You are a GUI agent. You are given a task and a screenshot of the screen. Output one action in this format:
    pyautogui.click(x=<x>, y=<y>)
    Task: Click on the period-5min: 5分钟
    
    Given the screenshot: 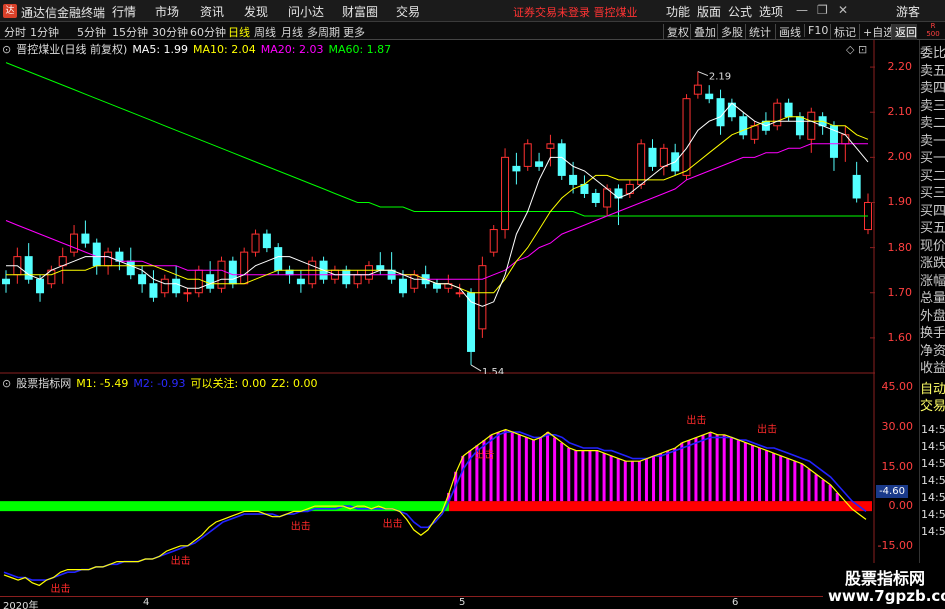 What is the action you would take?
    pyautogui.click(x=91, y=32)
    